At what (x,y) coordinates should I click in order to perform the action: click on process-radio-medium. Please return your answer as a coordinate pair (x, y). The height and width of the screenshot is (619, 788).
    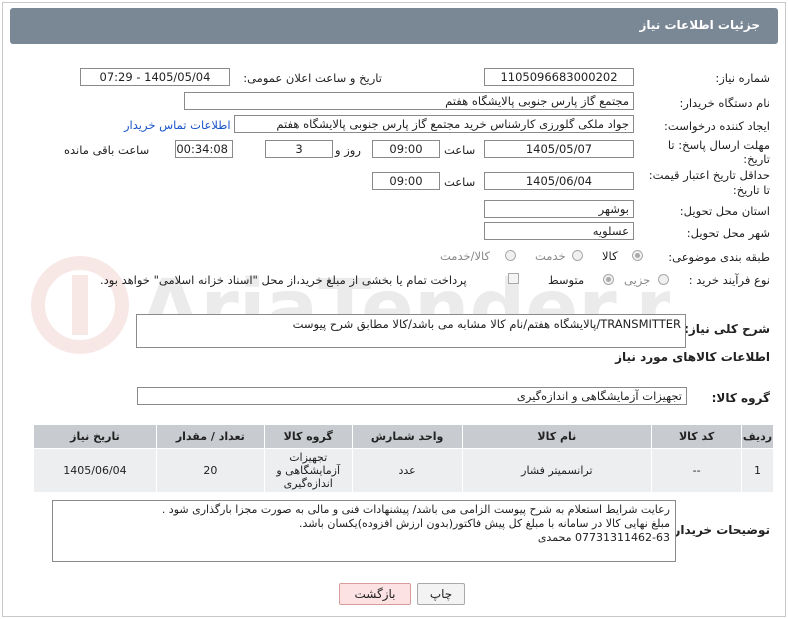
    Looking at the image, I should click on (608, 279).